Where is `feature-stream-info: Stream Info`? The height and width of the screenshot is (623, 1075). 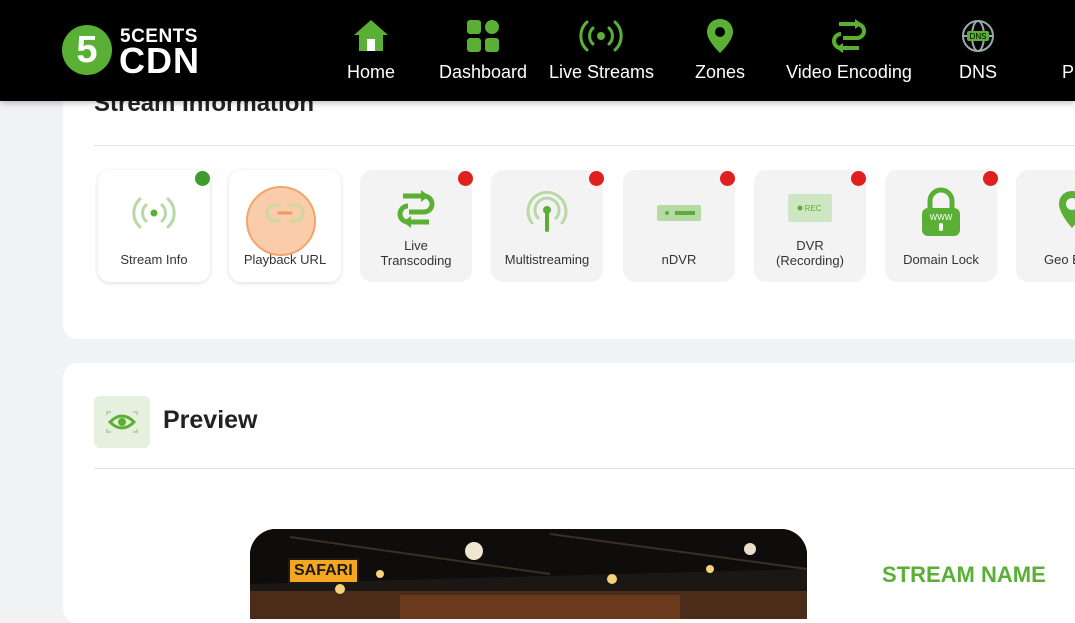
feature-stream-info: Stream Info is located at coordinates (154, 226).